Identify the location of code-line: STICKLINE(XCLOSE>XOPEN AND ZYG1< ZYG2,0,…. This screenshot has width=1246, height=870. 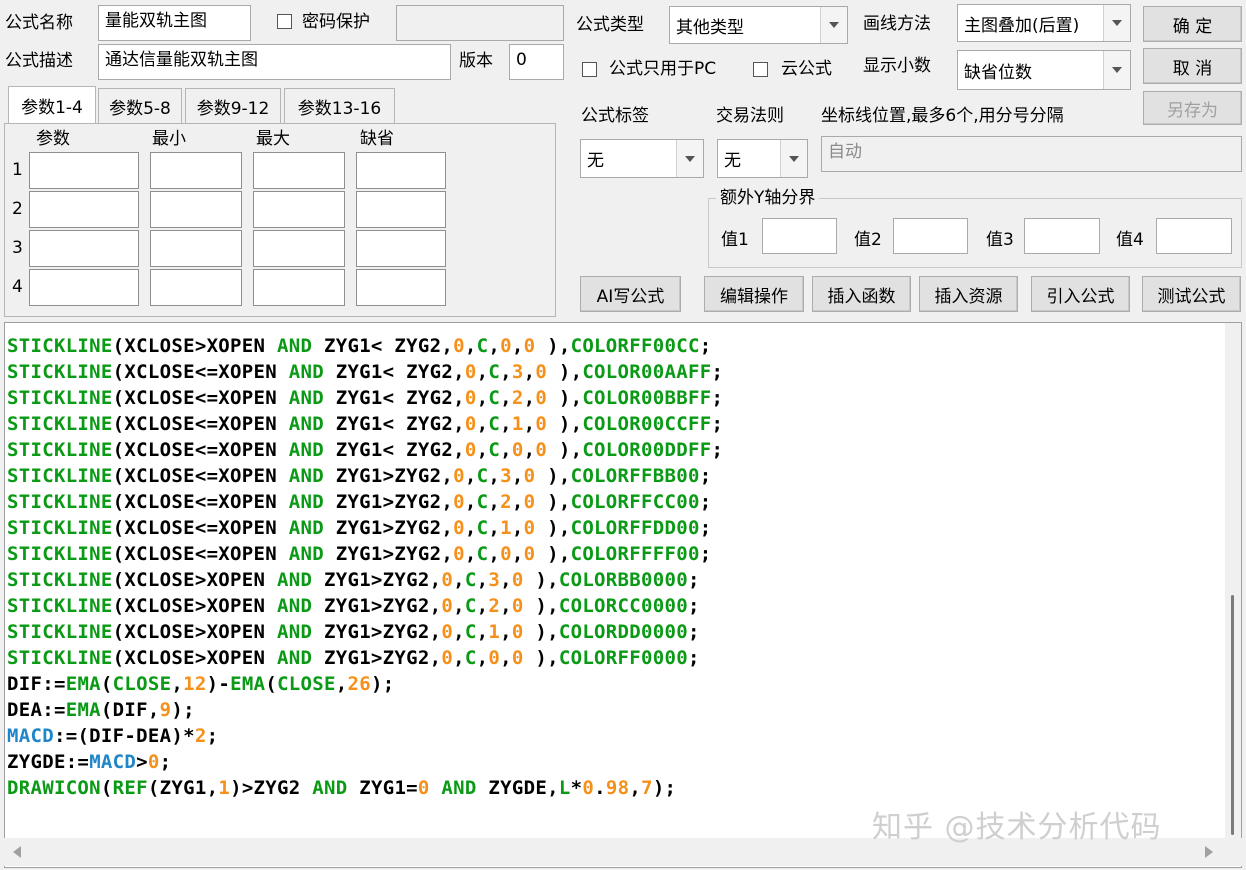
(365, 346).